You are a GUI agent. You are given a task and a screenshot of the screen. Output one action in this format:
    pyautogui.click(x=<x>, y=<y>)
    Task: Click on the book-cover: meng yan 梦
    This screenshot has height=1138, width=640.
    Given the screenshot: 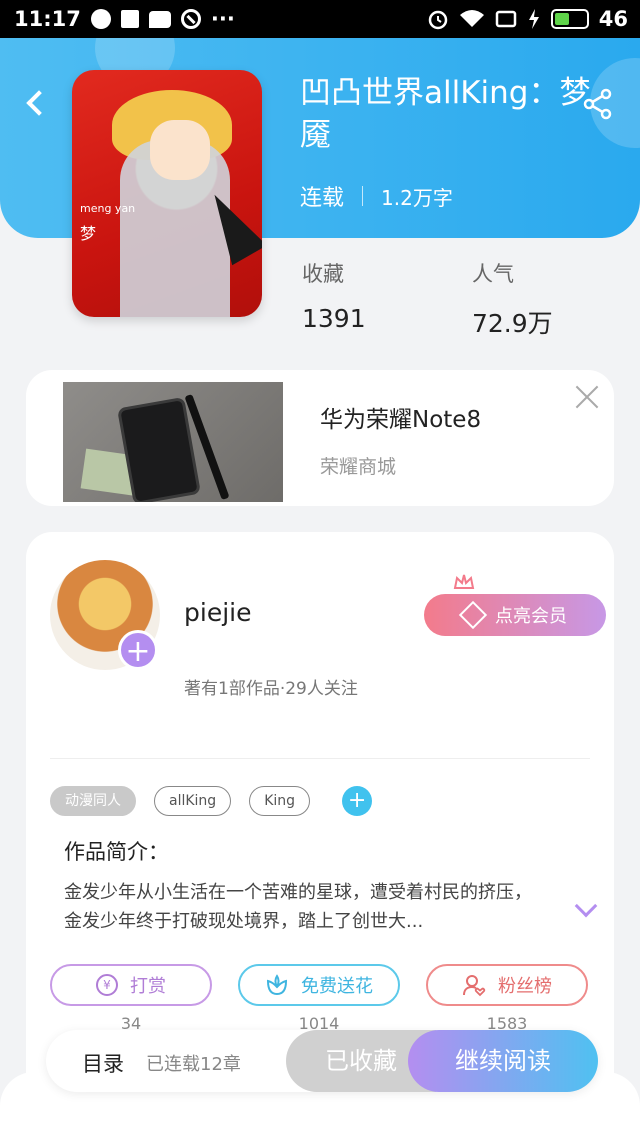 What is the action you would take?
    pyautogui.click(x=167, y=193)
    